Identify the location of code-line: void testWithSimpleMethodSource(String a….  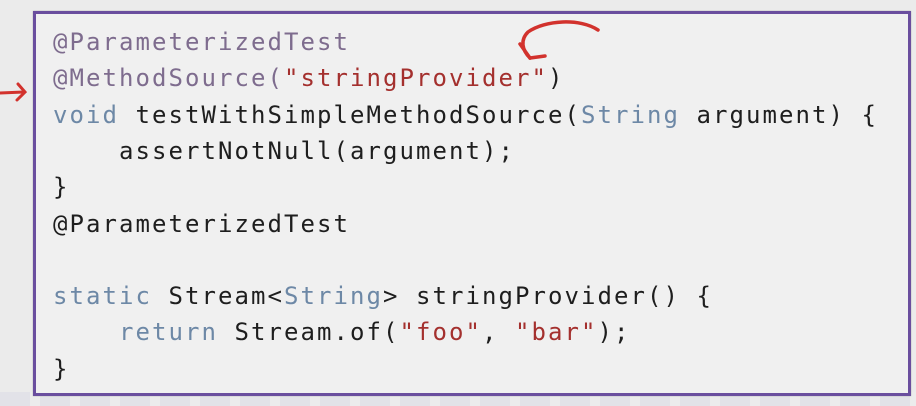
(465, 115).